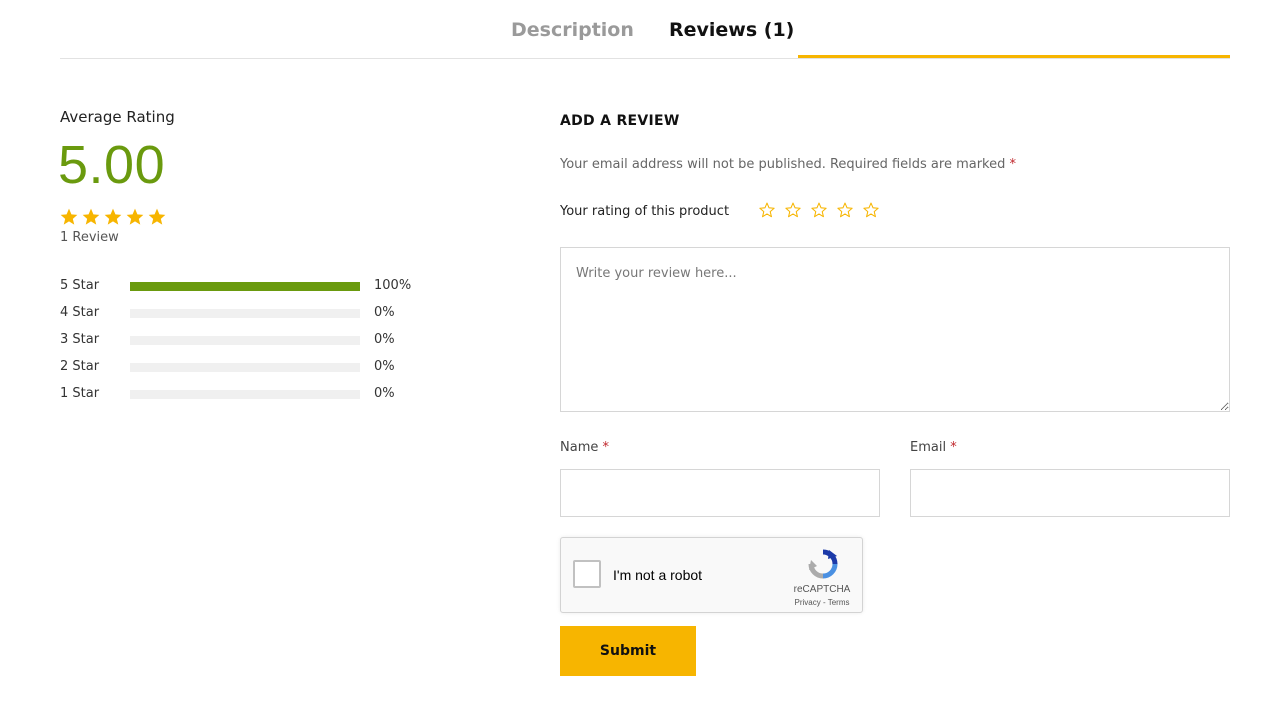 This screenshot has height=715, width=1288. Describe the element at coordinates (658, 575) in the screenshot. I see `recaptcha-label: I'm not a robot` at that location.